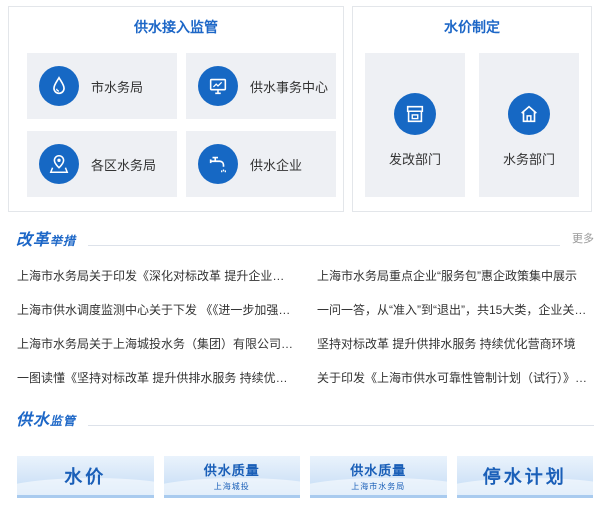 This screenshot has height=506, width=609. Describe the element at coordinates (449, 283) in the screenshot. I see `news-link: 上海市水务局重点企业“服务包”惠企政策集中展示` at that location.